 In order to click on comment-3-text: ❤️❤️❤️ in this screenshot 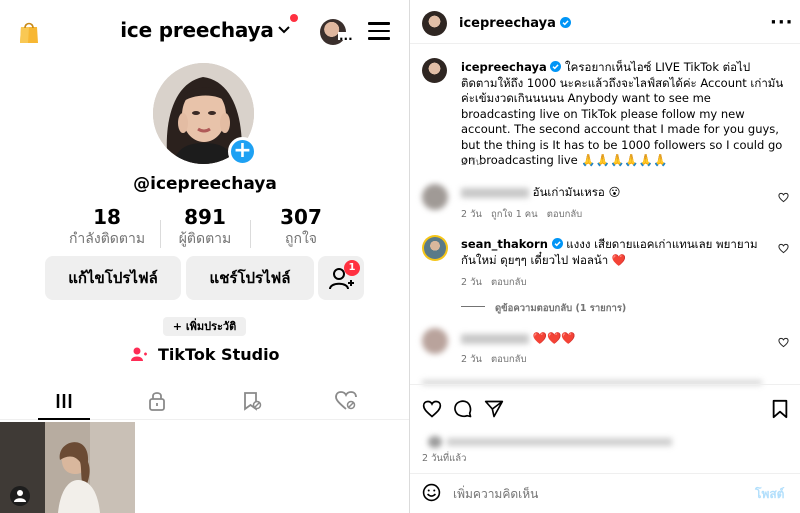, I will do `click(554, 338)`.